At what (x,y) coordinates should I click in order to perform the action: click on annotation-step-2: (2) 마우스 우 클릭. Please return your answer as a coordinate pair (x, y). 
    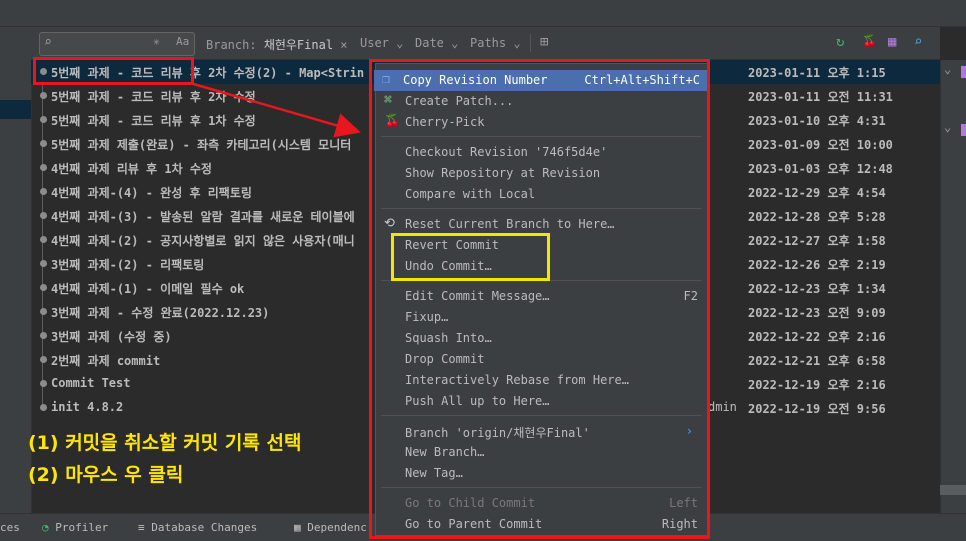
    Looking at the image, I should click on (106, 475).